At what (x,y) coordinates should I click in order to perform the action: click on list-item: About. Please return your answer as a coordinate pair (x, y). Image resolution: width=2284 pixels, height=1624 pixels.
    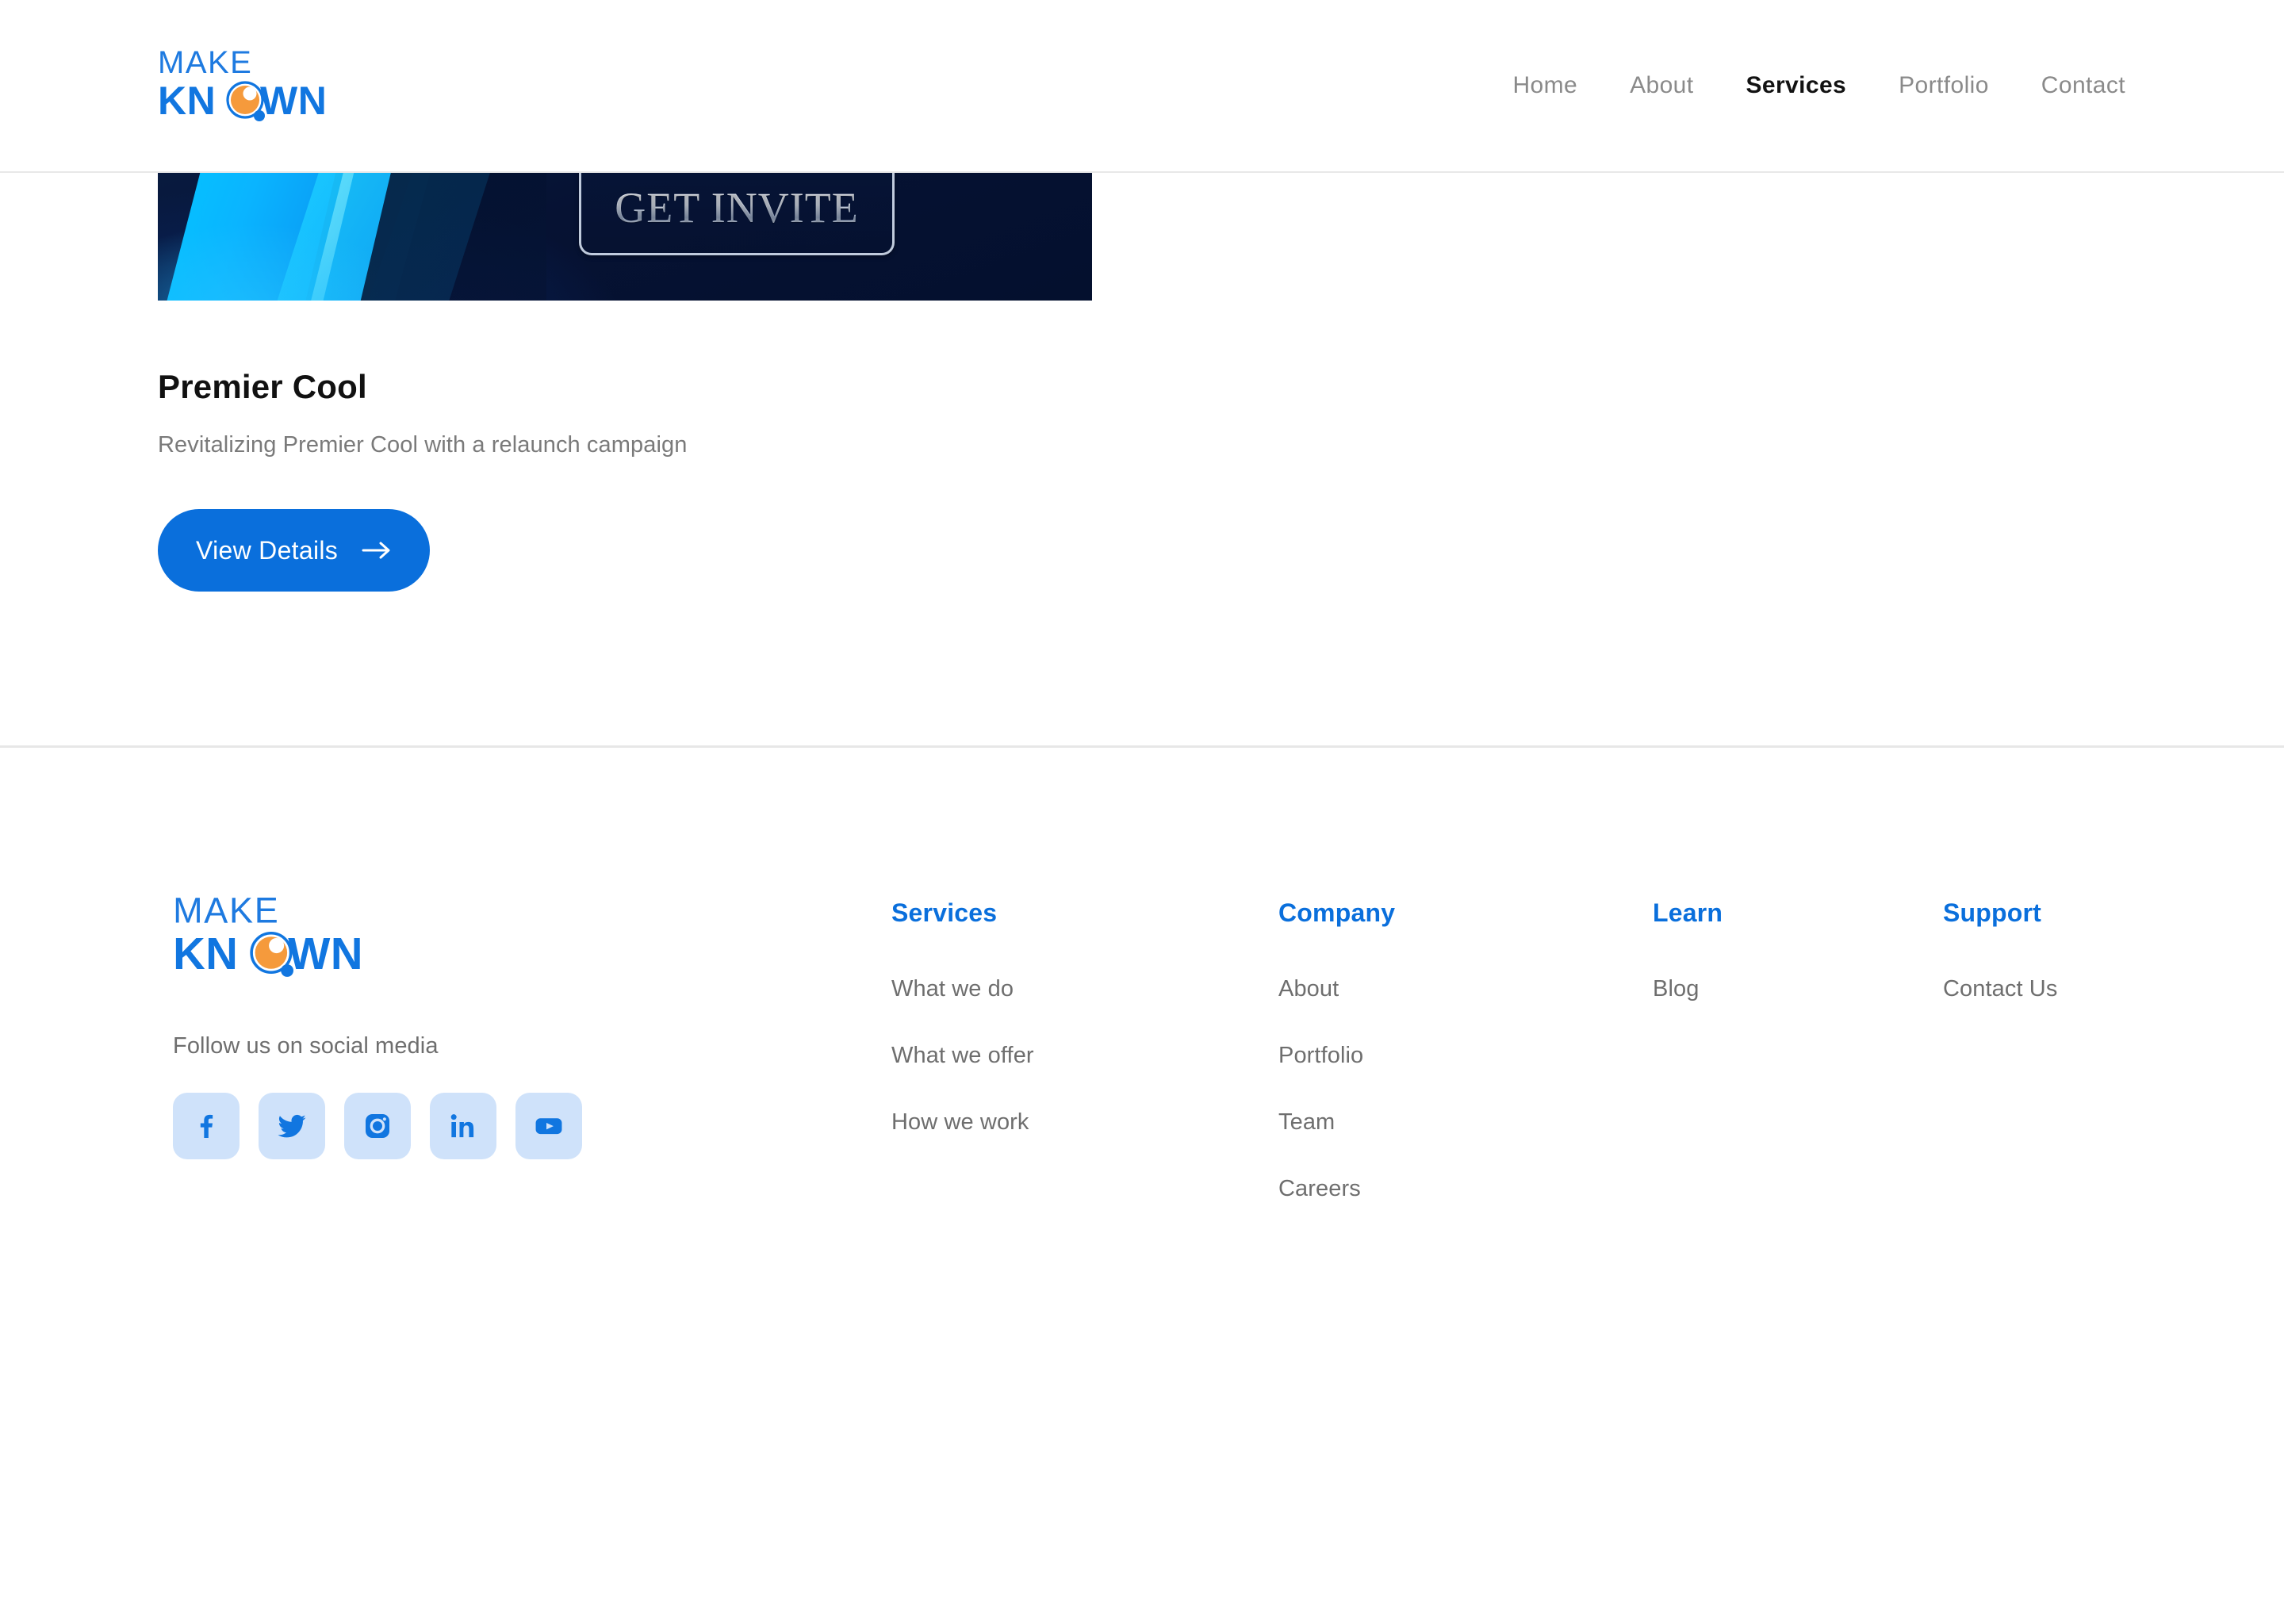
    Looking at the image, I should click on (1465, 989).